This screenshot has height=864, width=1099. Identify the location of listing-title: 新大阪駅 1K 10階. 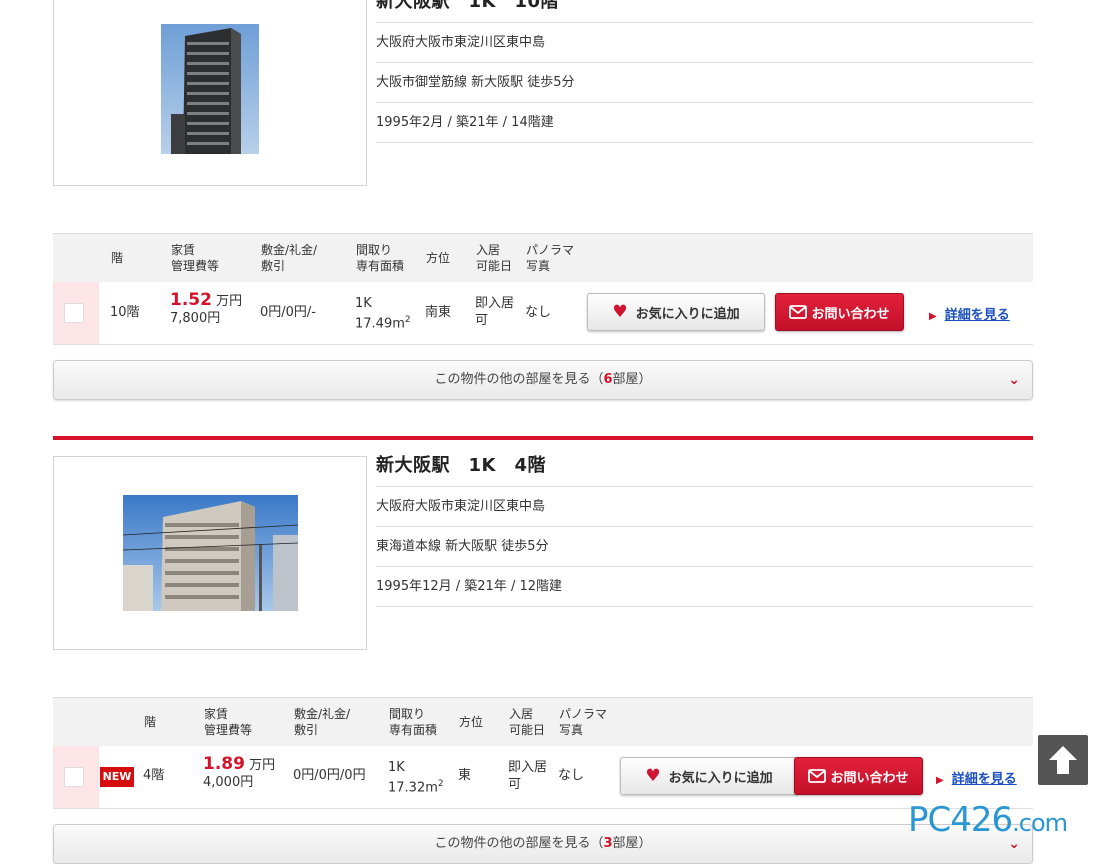
(704, 11).